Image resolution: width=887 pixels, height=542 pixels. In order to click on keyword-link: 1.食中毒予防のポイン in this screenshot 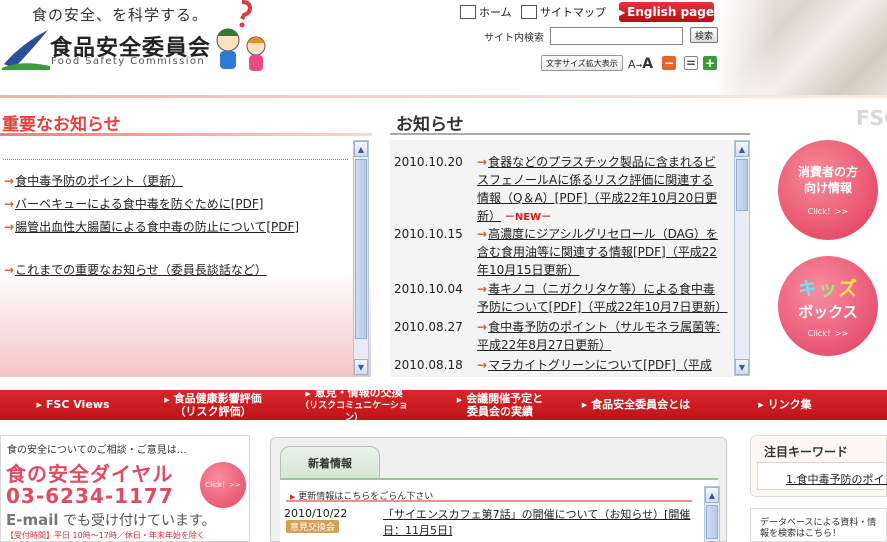, I will do `click(836, 479)`.